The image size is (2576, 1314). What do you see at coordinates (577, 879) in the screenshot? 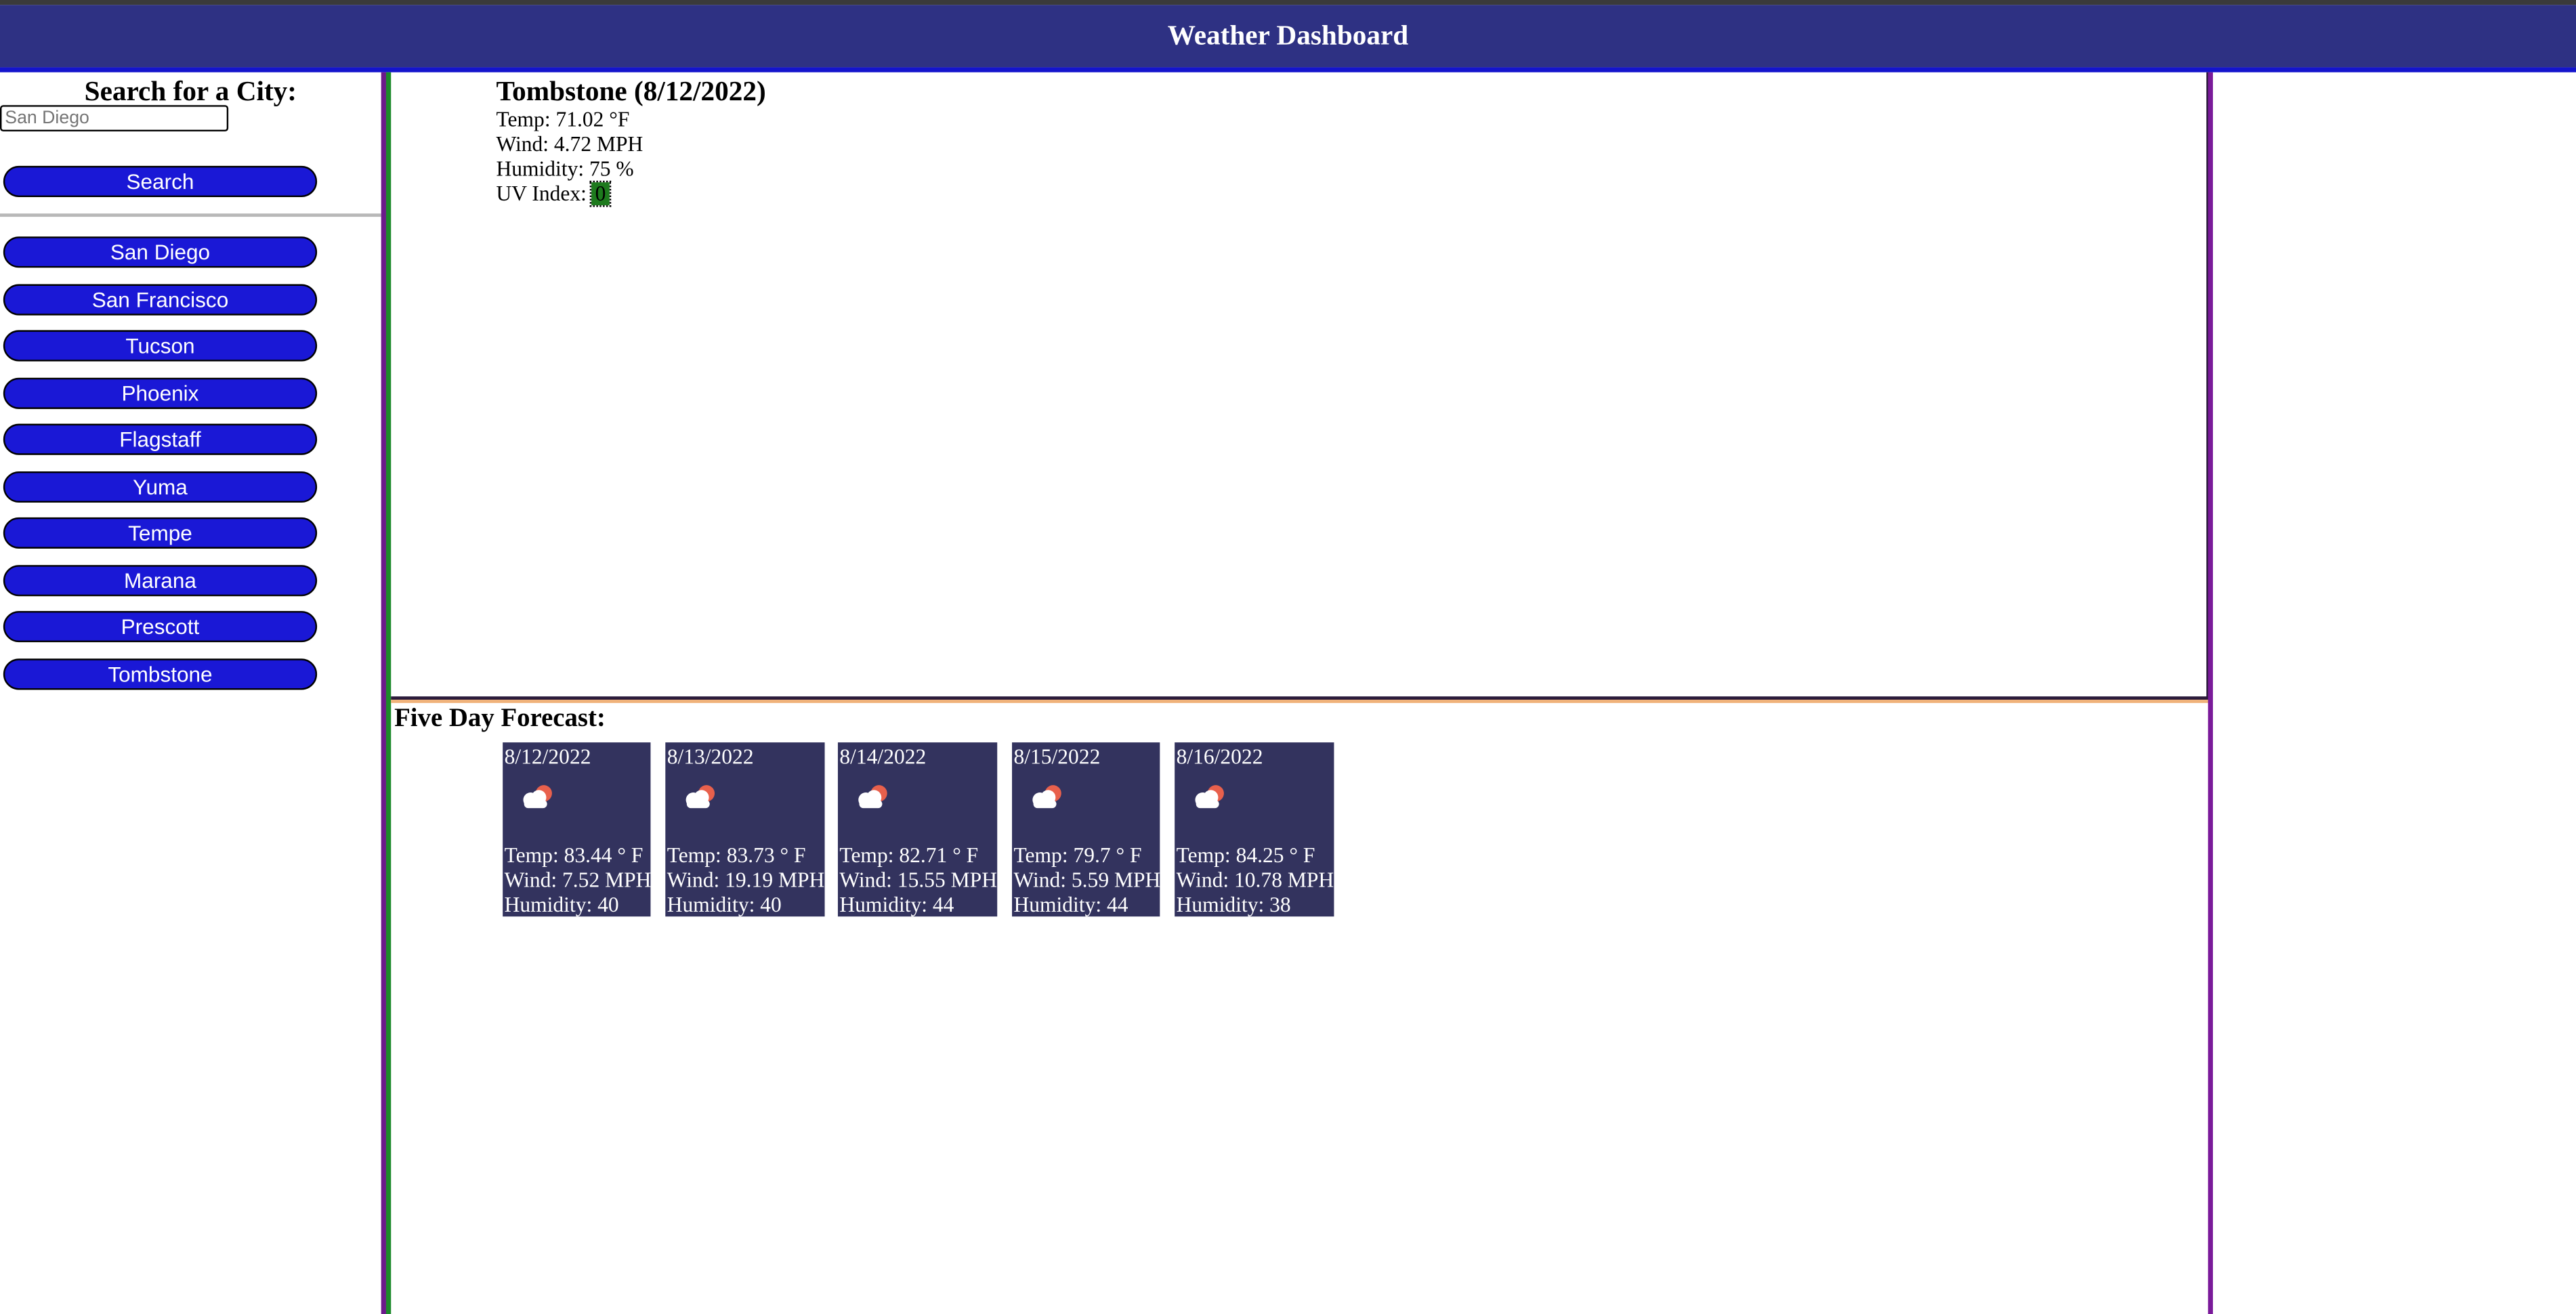
I see `forecast-wind: Wind: 7.52 MPH` at bounding box center [577, 879].